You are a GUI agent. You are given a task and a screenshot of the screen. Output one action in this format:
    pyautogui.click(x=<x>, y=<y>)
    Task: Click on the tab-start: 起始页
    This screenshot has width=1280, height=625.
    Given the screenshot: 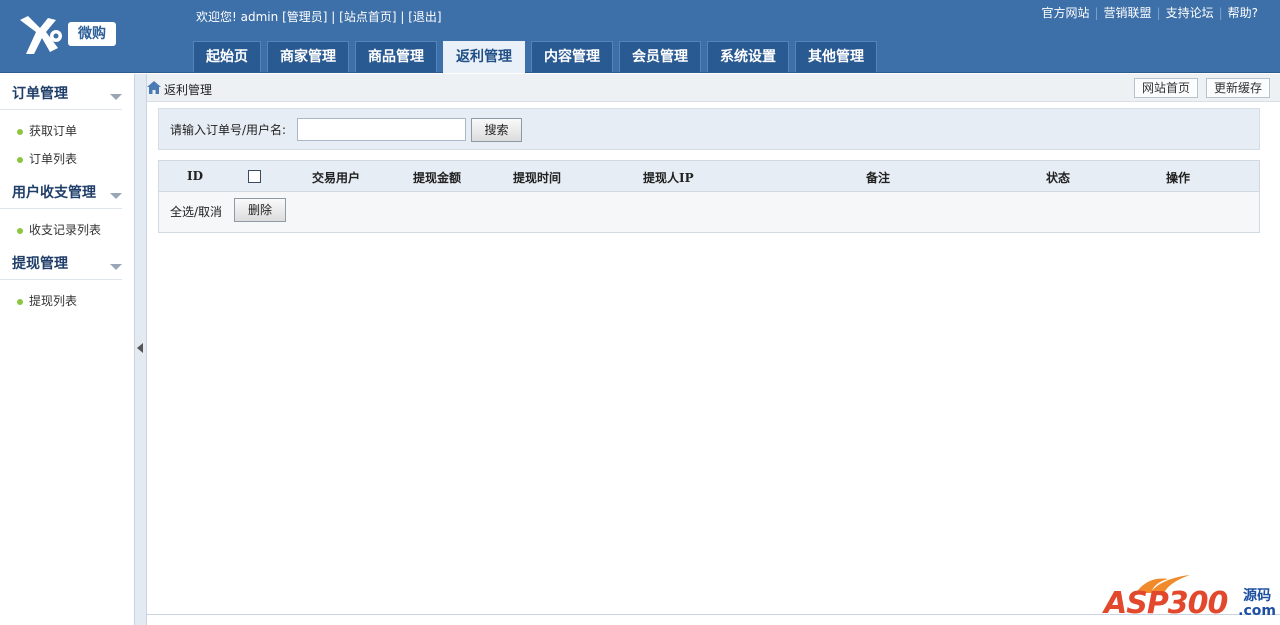 What is the action you would take?
    pyautogui.click(x=227, y=56)
    